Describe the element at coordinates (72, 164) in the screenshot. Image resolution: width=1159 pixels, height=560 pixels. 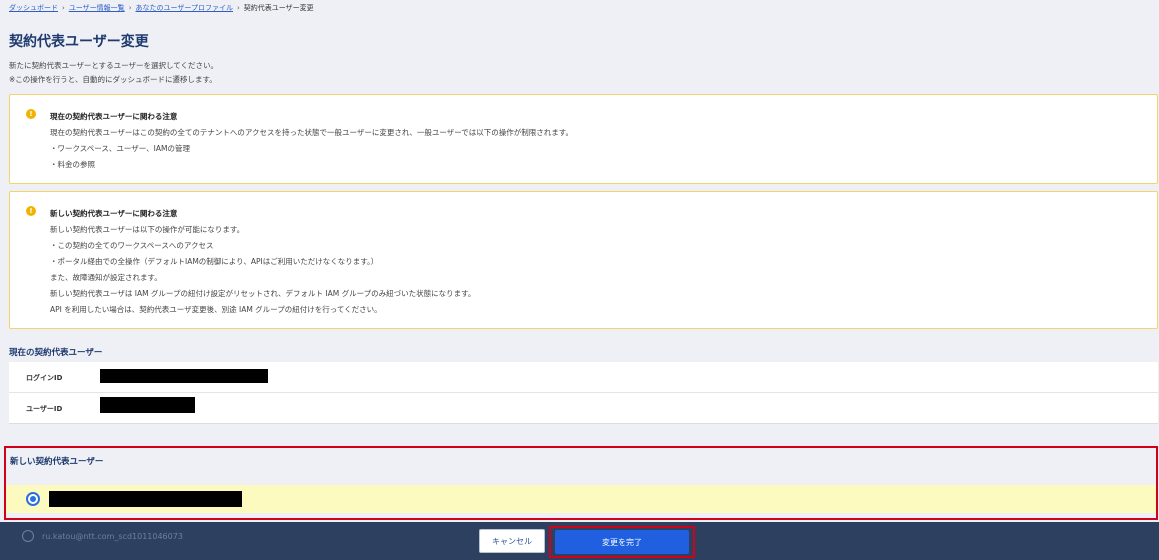
I see `notice-line: ・料金の参照` at that location.